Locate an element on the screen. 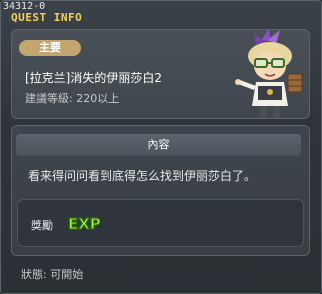 This screenshot has height=294, width=322. content-header: 內容 is located at coordinates (158, 145).